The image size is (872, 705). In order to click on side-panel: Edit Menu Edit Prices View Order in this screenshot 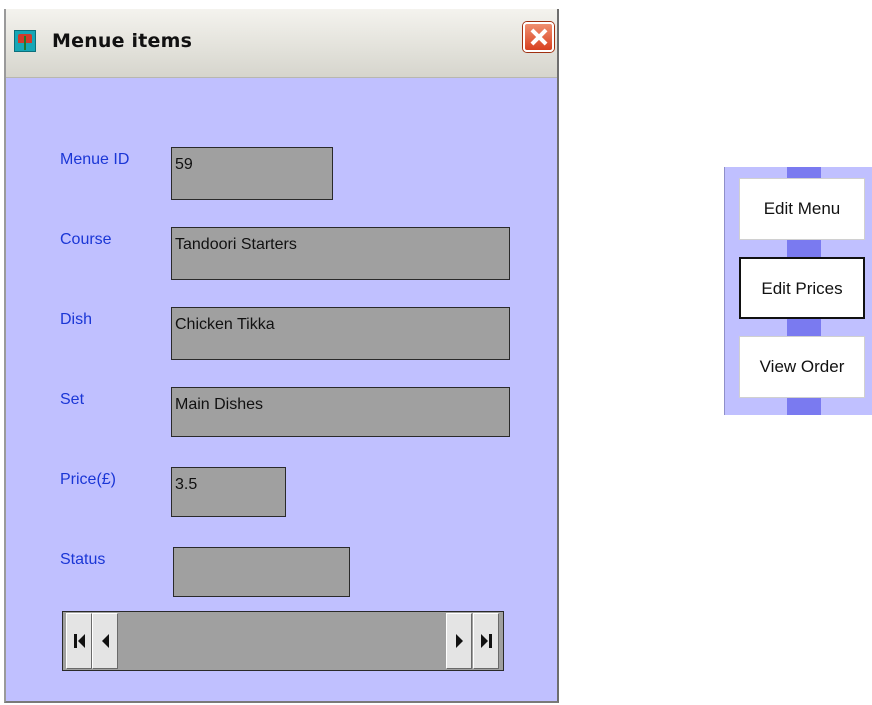, I will do `click(798, 291)`.